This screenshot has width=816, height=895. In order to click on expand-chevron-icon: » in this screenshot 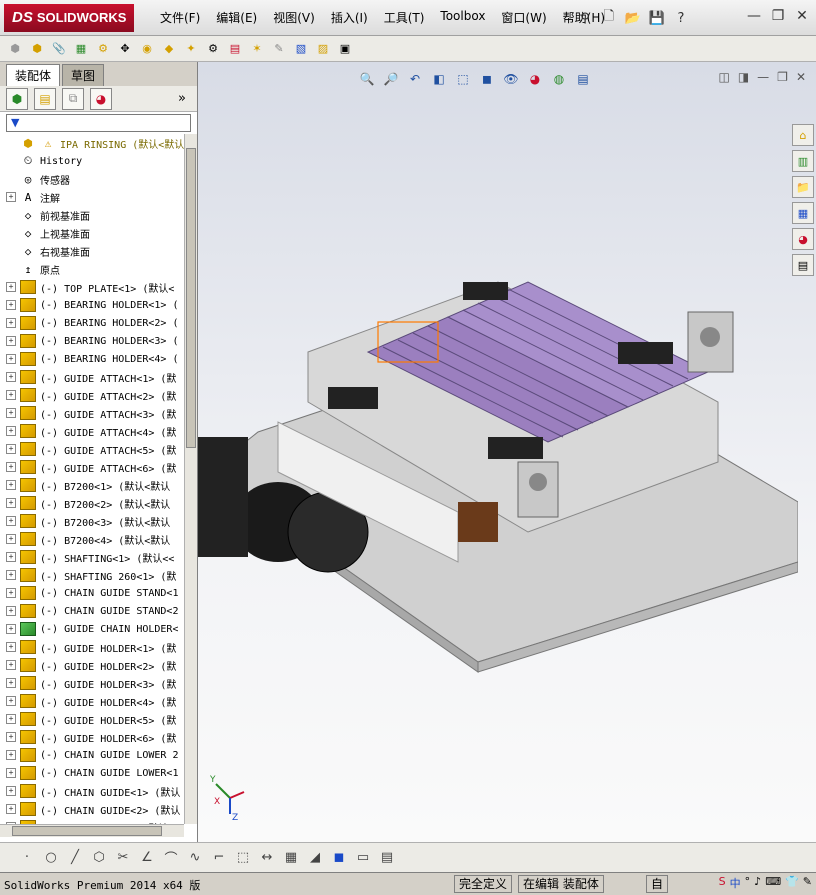, I will do `click(182, 98)`.